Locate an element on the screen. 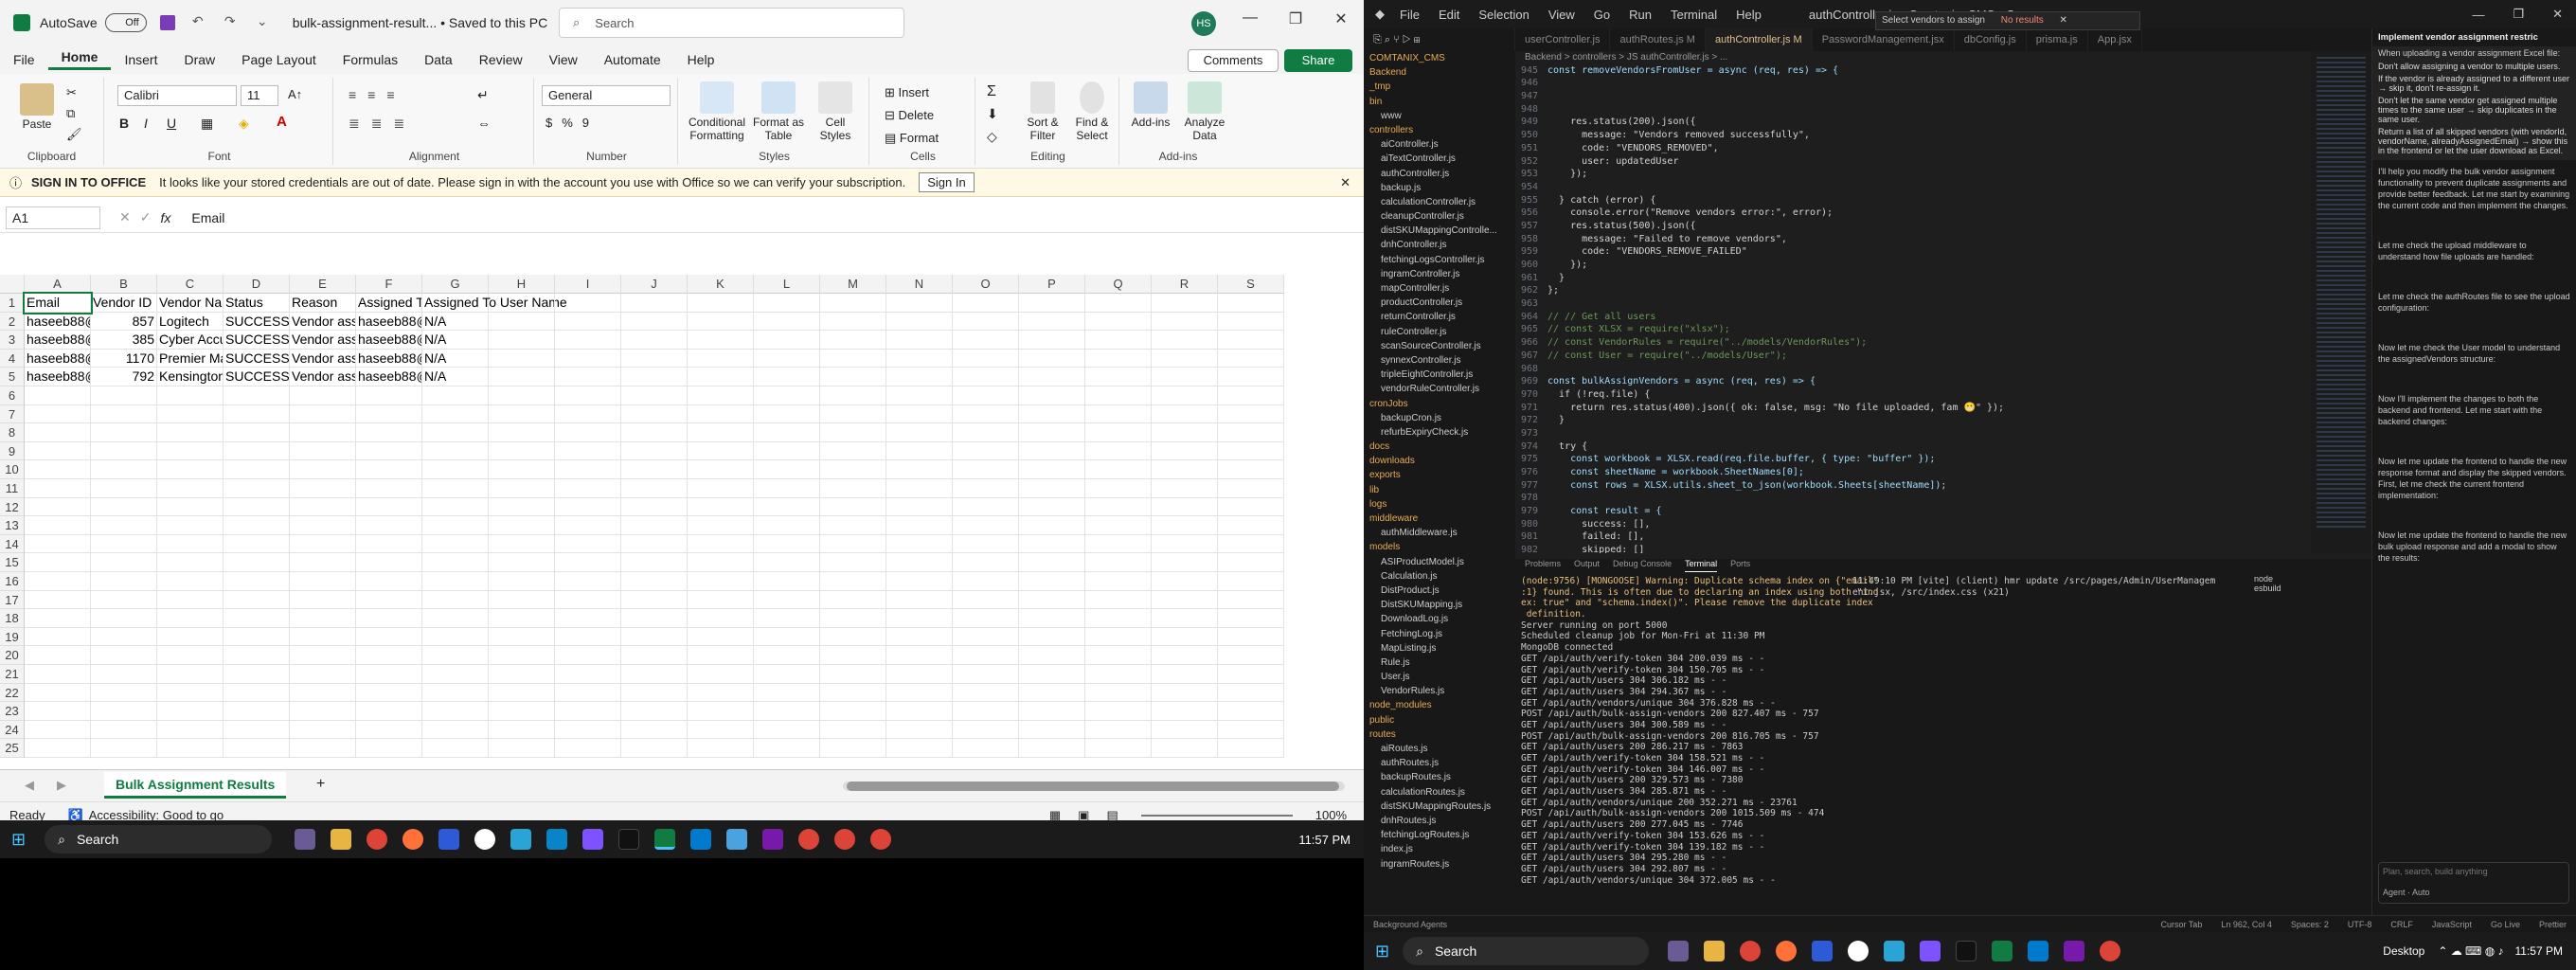 The image size is (2576, 970). cell-n13 is located at coordinates (919, 525).